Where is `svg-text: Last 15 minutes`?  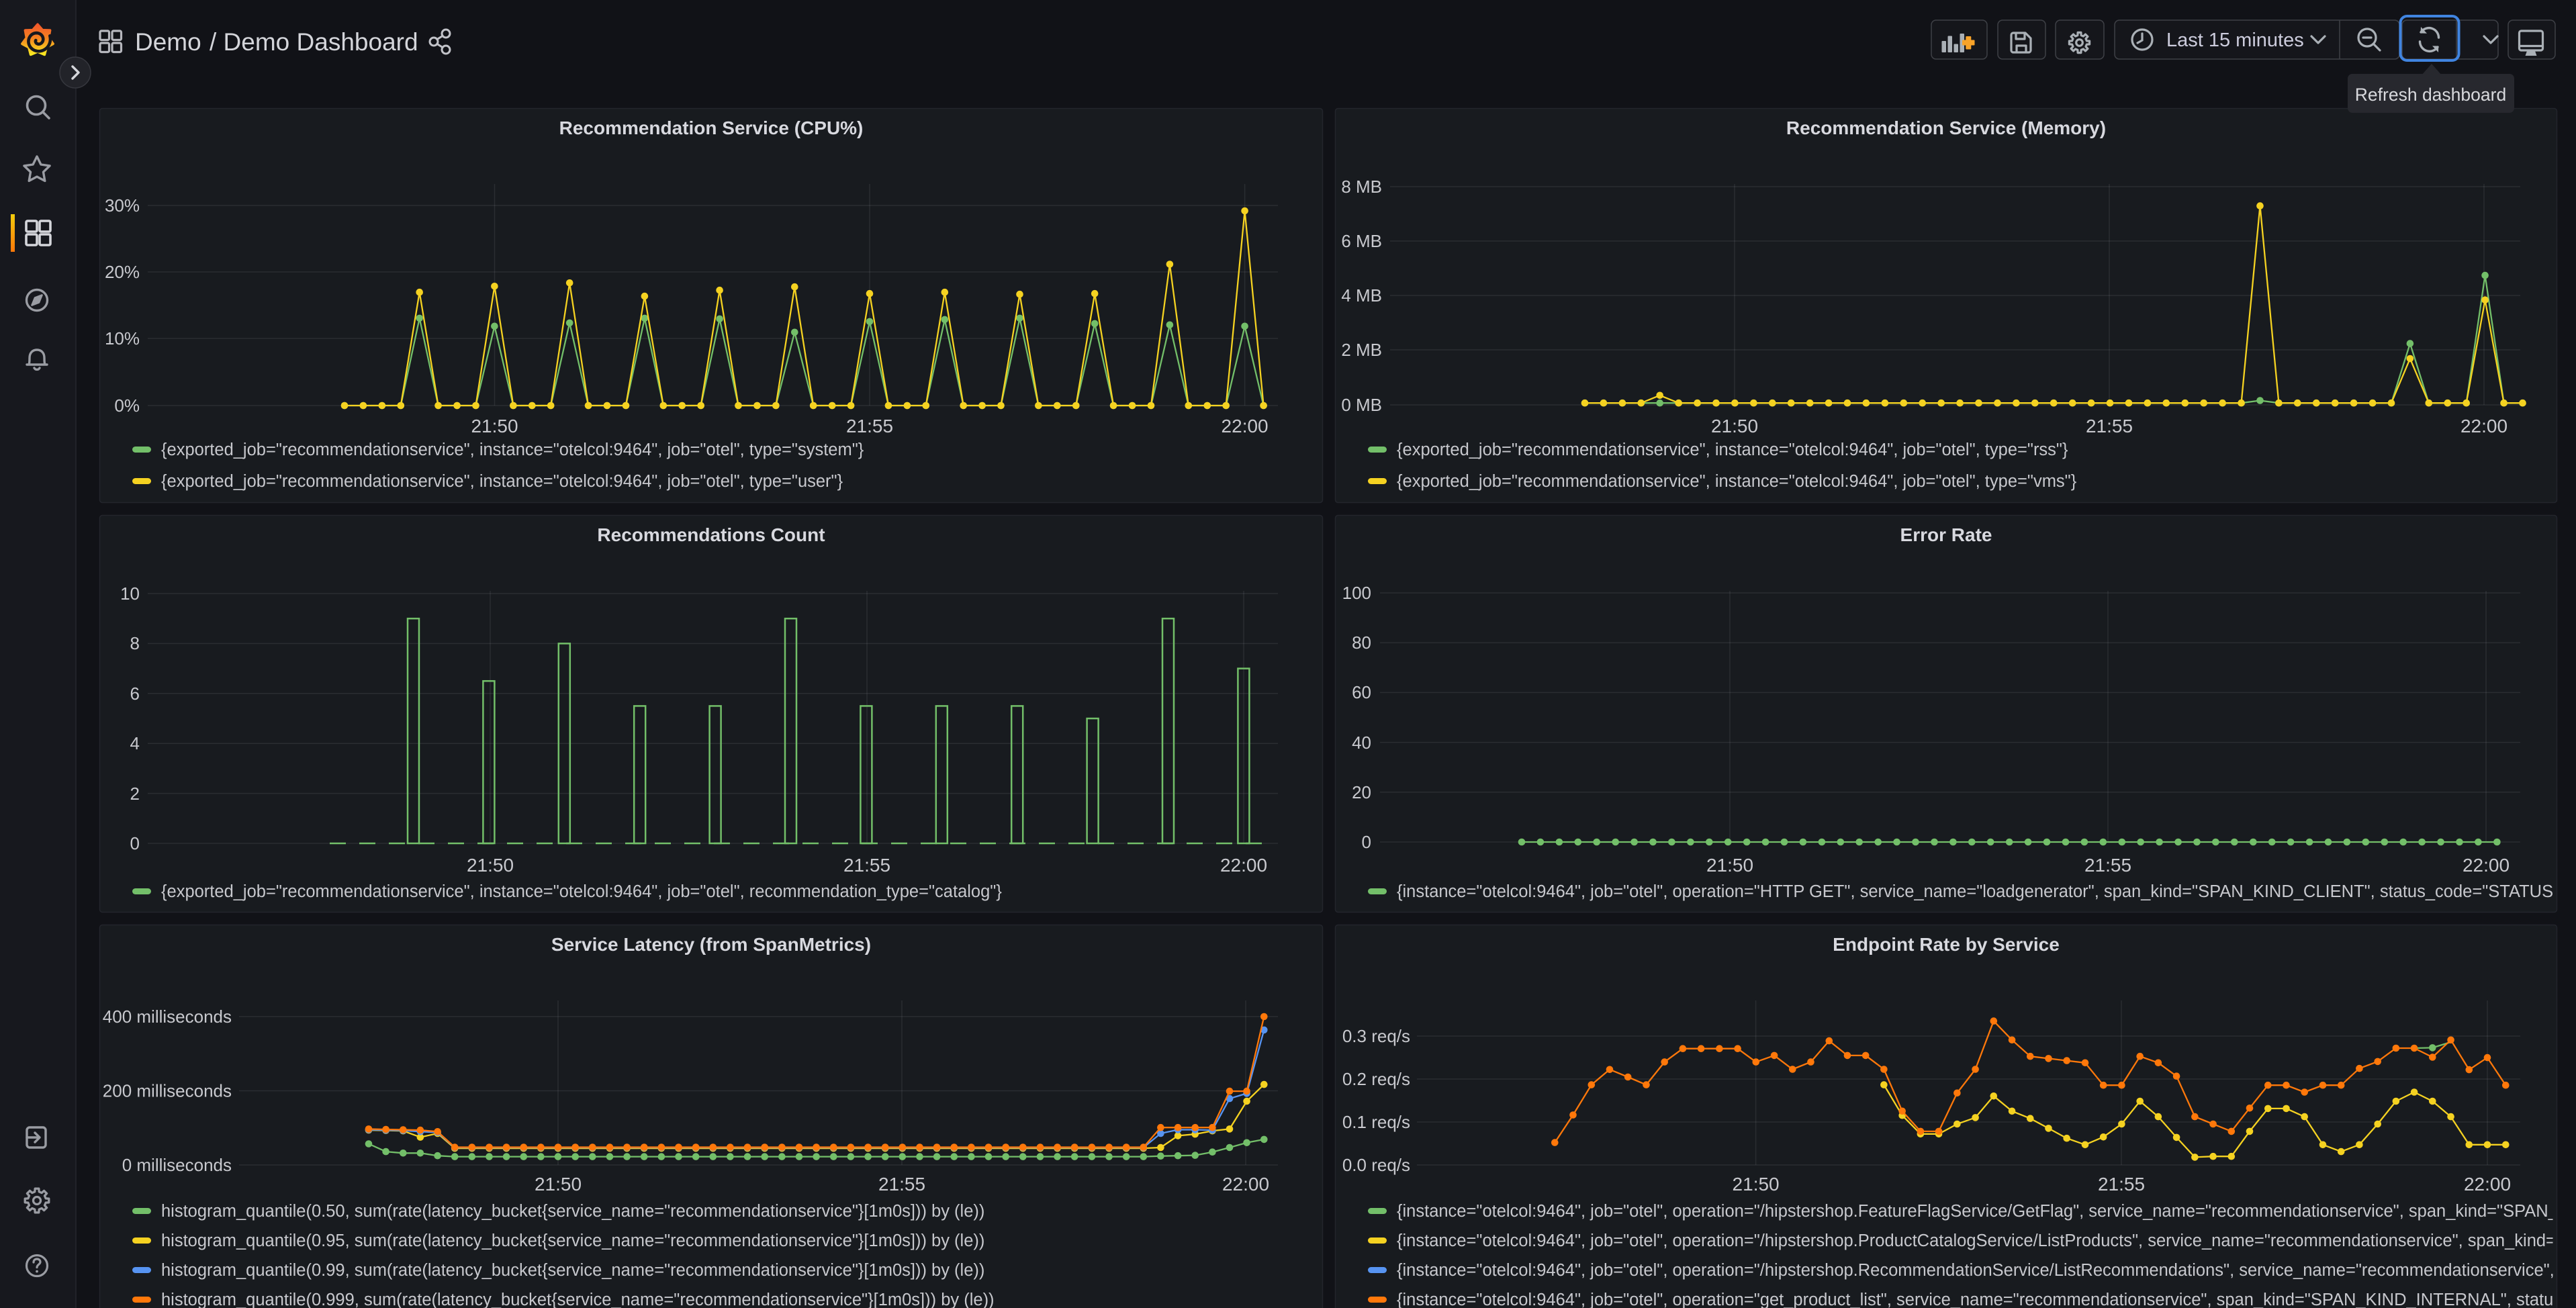 svg-text: Last 15 minutes is located at coordinates (2235, 41).